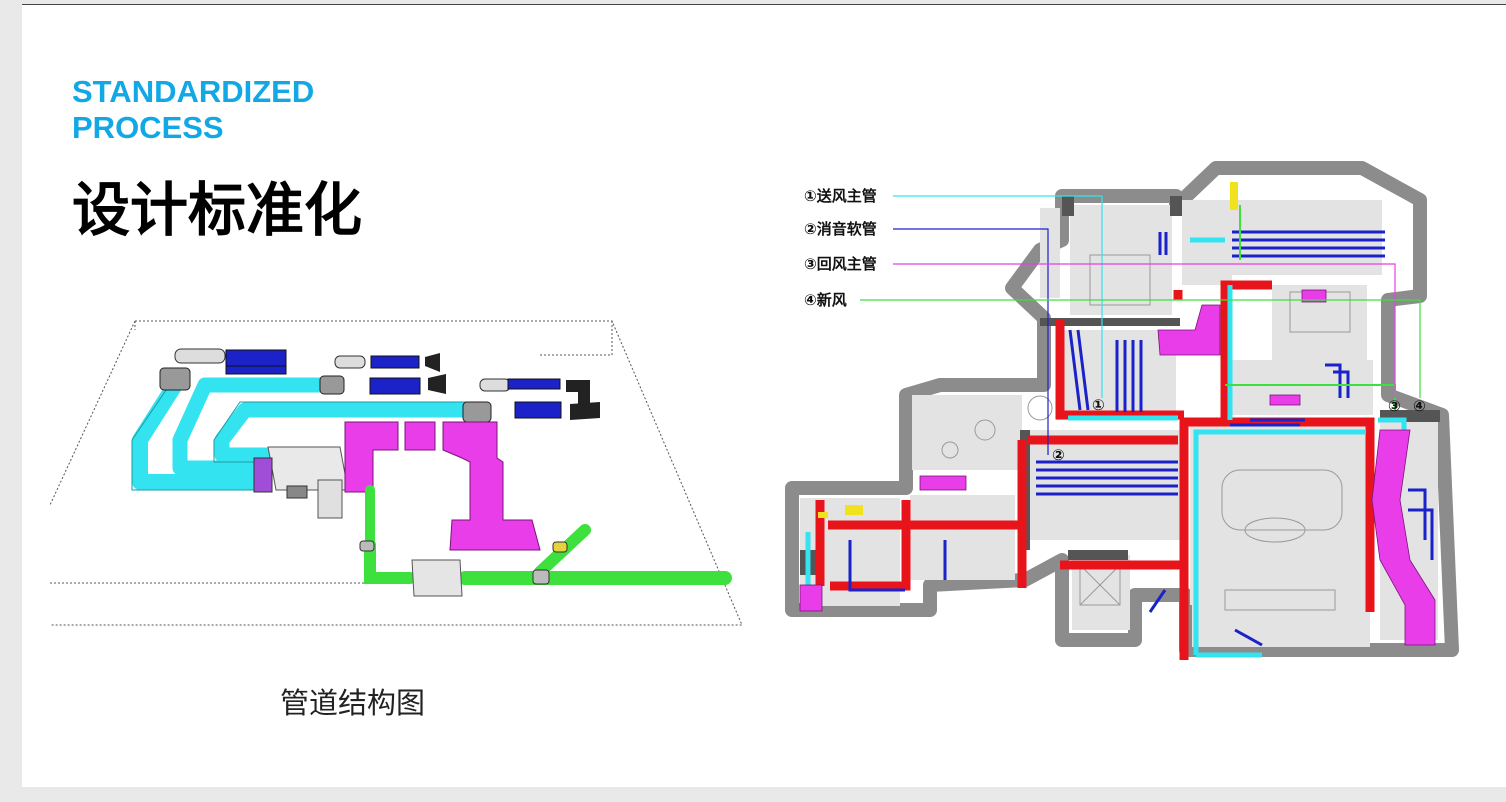 This screenshot has width=1506, height=802. Describe the element at coordinates (840, 248) in the screenshot. I see `legend: ①送风主管 ②消音软管 ③回风主管 ④新风` at that location.